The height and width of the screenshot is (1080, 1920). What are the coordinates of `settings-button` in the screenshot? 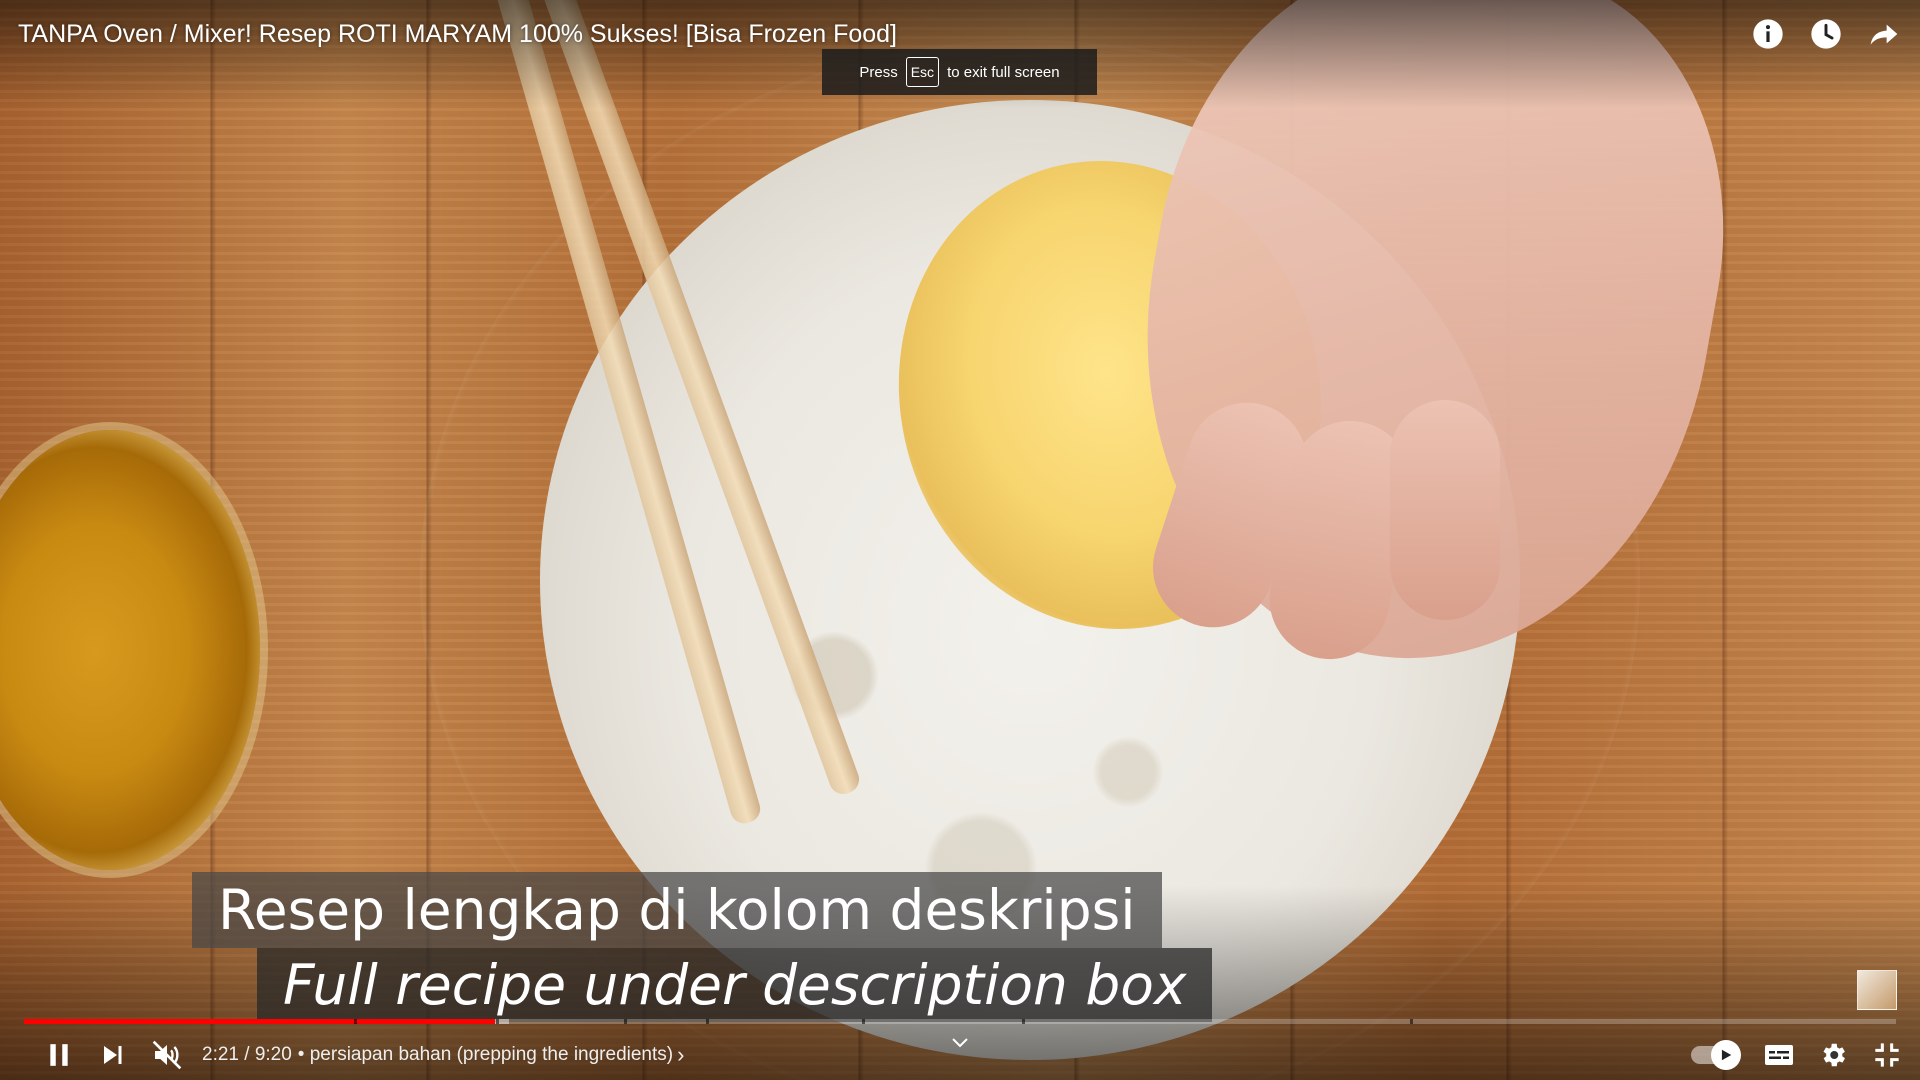 It's located at (1833, 1055).